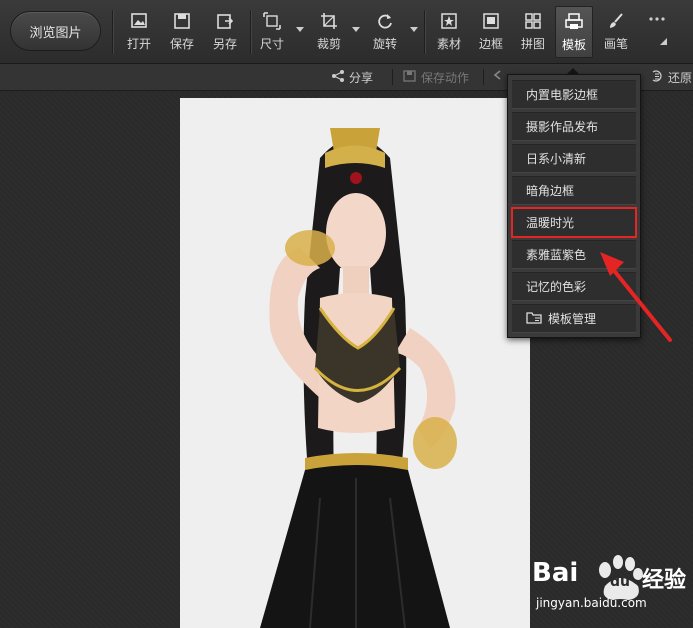  I want to click on main-toolbar: 浏览图片 打开 保存 另存 尺寸 裁剪 旋转 素材 边框 拼图 模板 画笔, so click(346, 32).